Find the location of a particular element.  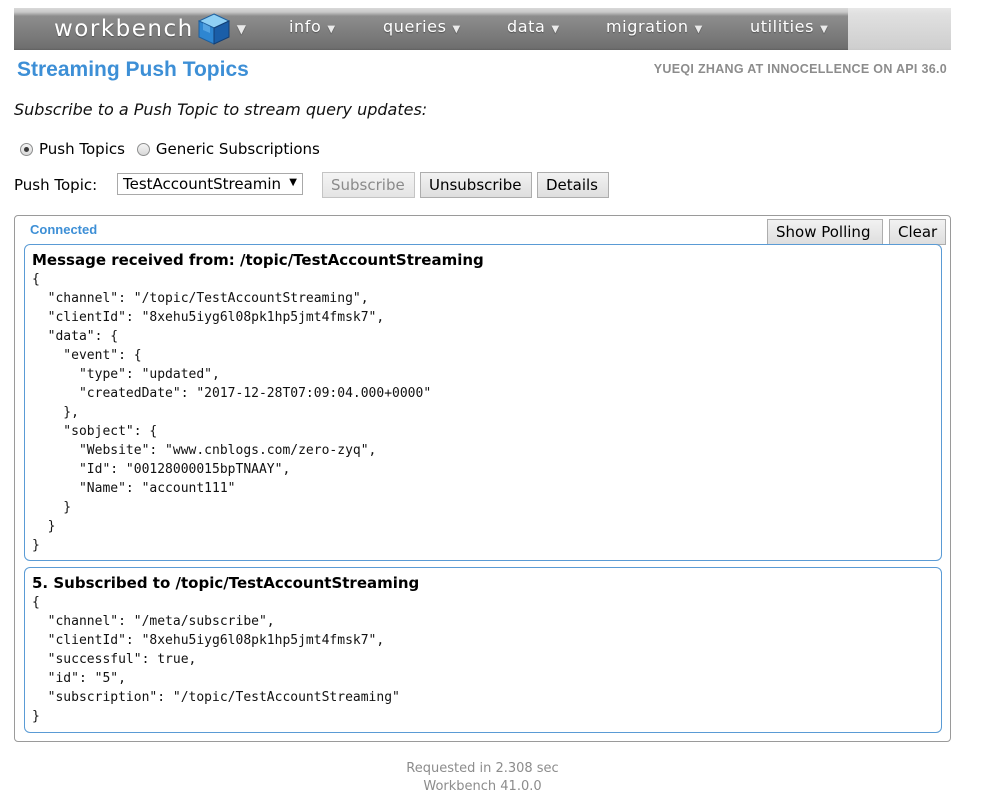

nav-menu-queries: queries ▼ is located at coordinates (422, 28).